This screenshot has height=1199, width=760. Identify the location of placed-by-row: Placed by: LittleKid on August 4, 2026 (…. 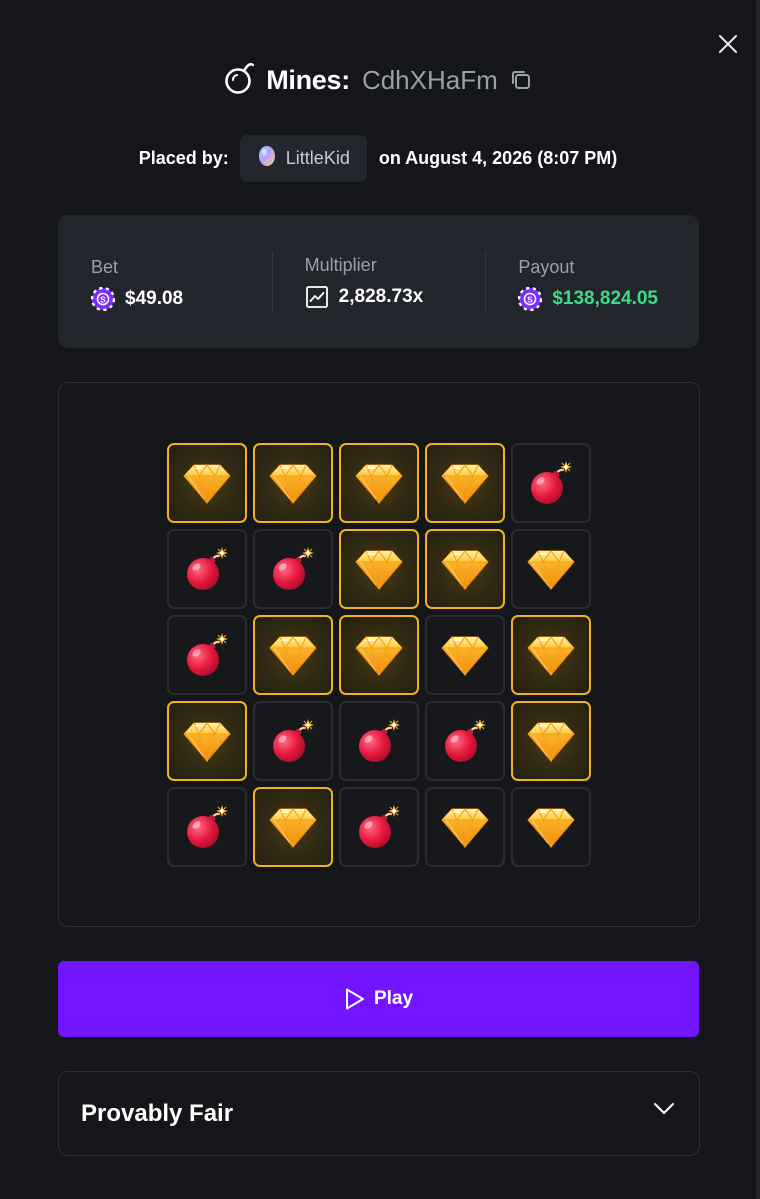
(378, 158).